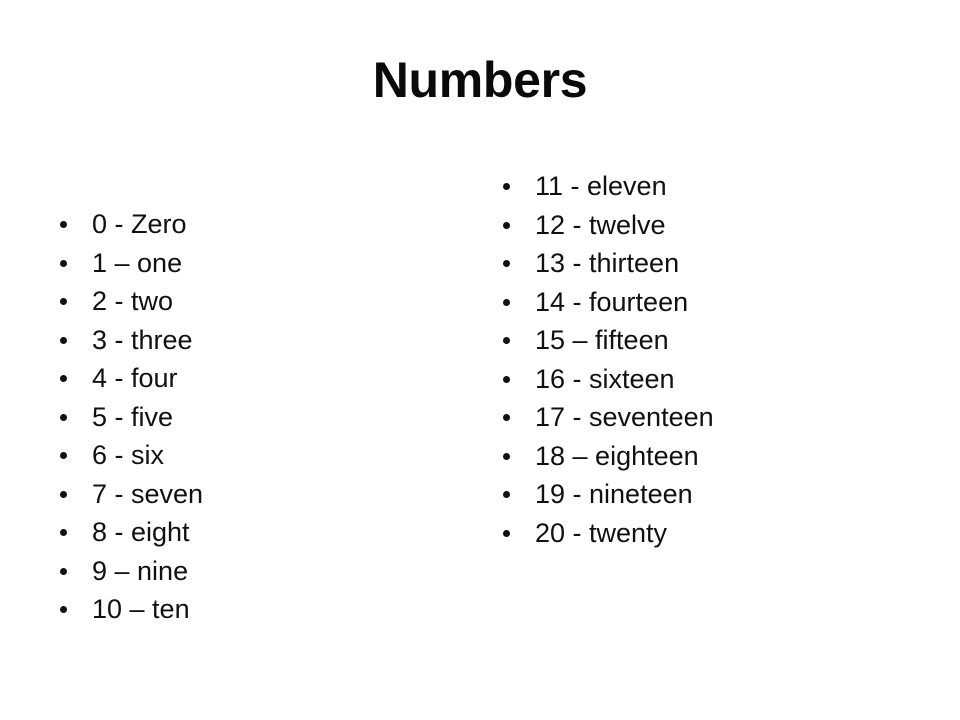 The width and height of the screenshot is (960, 720). I want to click on list-item: 12 - twelve, so click(709, 225).